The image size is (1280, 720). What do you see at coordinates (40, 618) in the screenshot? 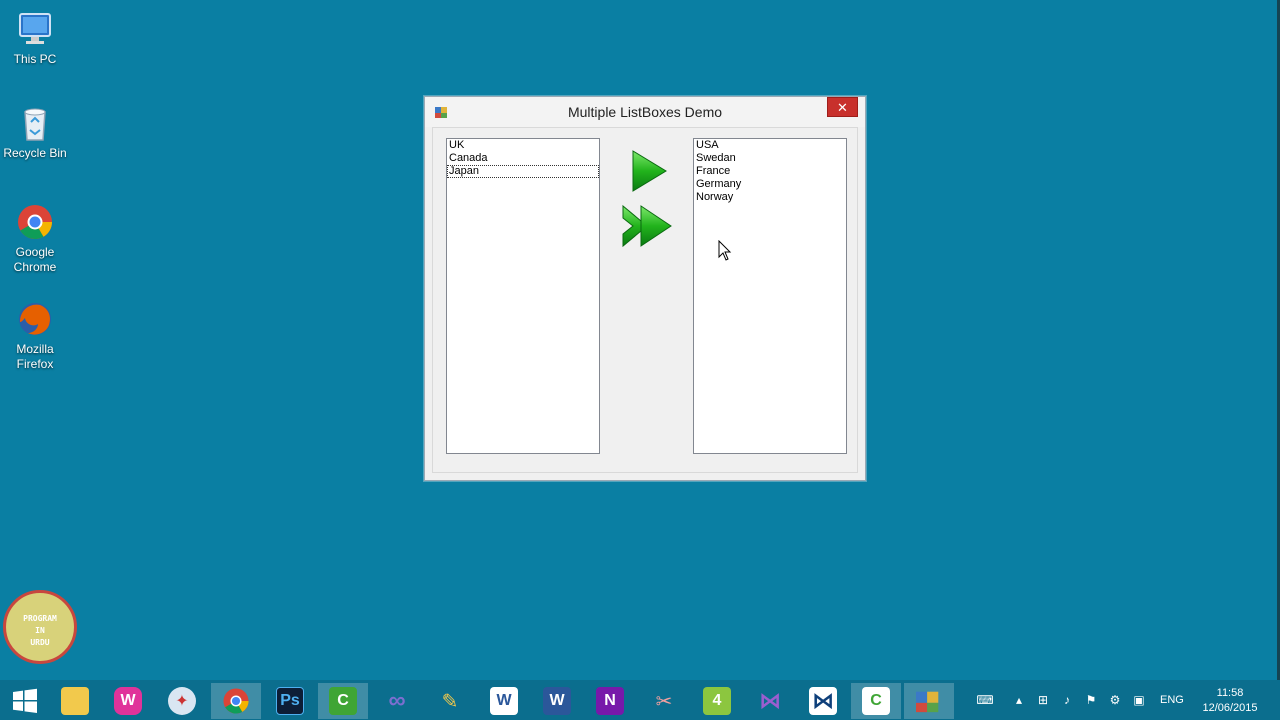
I see `badge-line: PROGRAM` at bounding box center [40, 618].